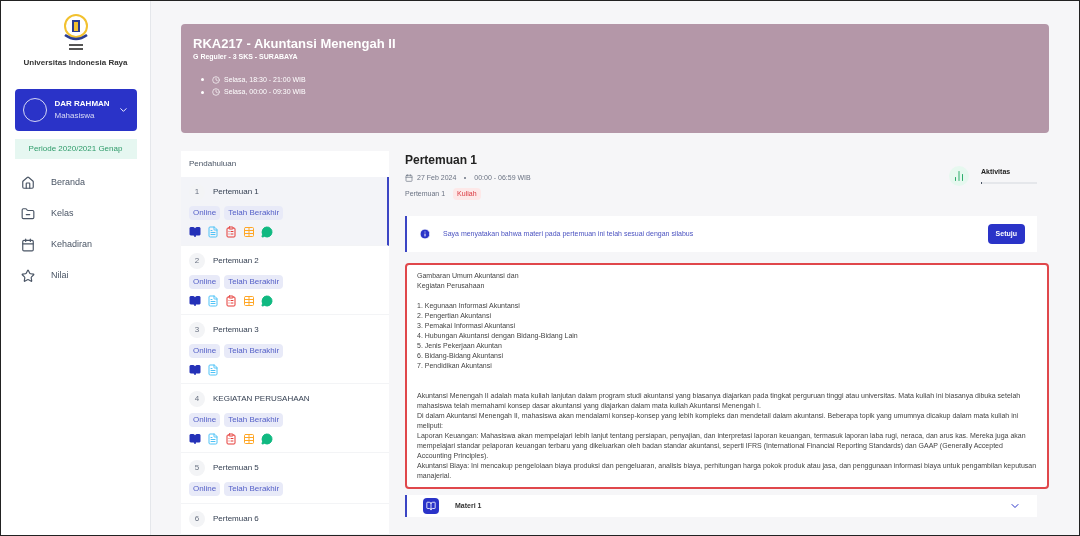 Image resolution: width=1080 pixels, height=536 pixels. What do you see at coordinates (75, 275) in the screenshot?
I see `nav-item: Nilai` at bounding box center [75, 275].